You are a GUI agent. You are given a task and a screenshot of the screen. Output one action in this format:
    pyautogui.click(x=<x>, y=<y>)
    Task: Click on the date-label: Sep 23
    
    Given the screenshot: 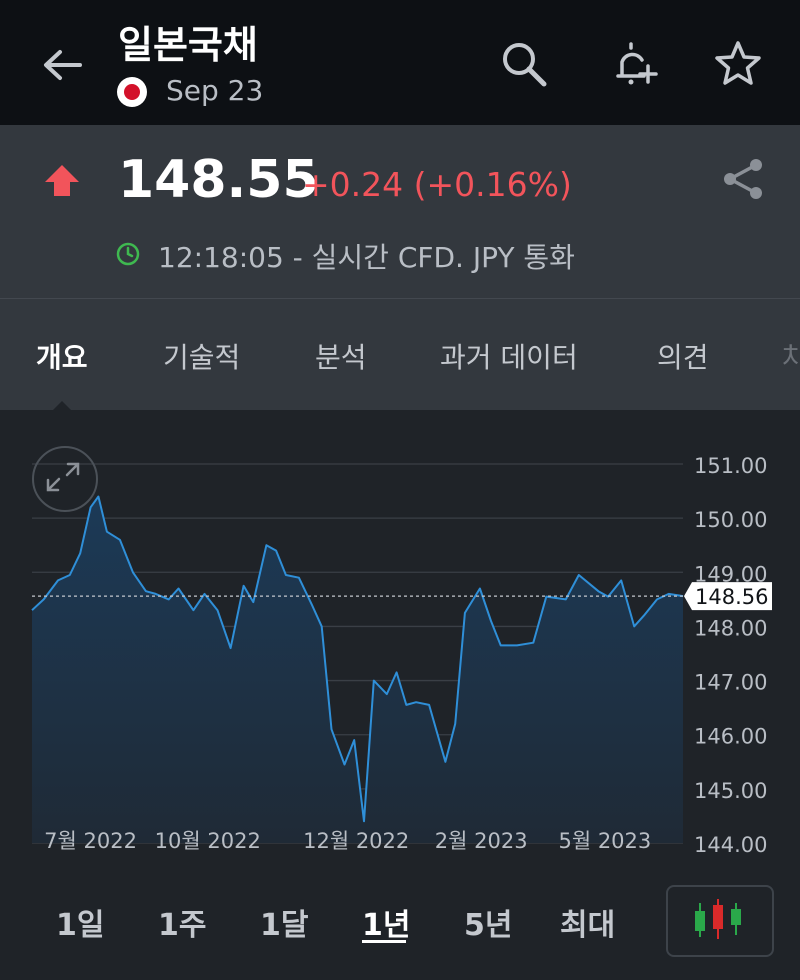 What is the action you would take?
    pyautogui.click(x=215, y=90)
    